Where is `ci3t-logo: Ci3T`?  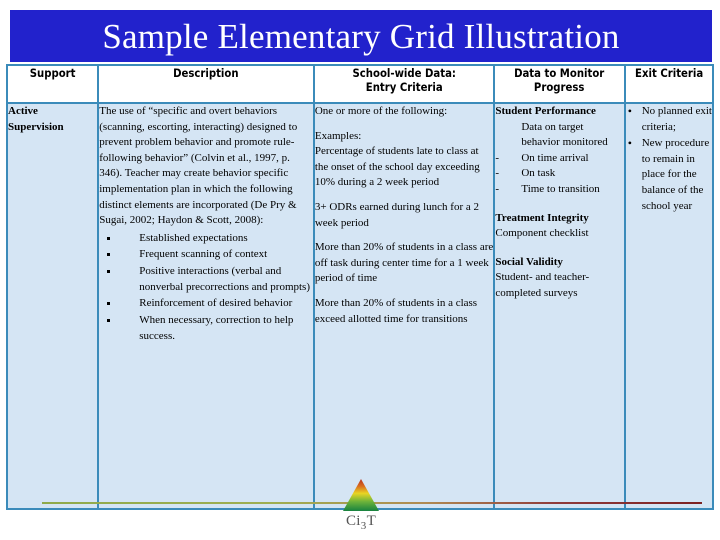 ci3t-logo: Ci3T is located at coordinates (361, 507).